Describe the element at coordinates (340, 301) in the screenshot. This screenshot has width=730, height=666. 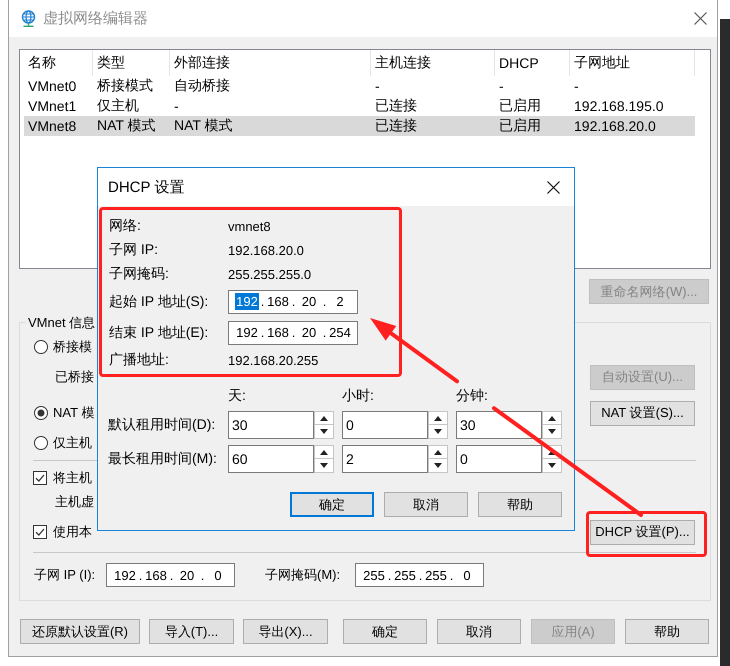
I see `ip-octet: 2` at that location.